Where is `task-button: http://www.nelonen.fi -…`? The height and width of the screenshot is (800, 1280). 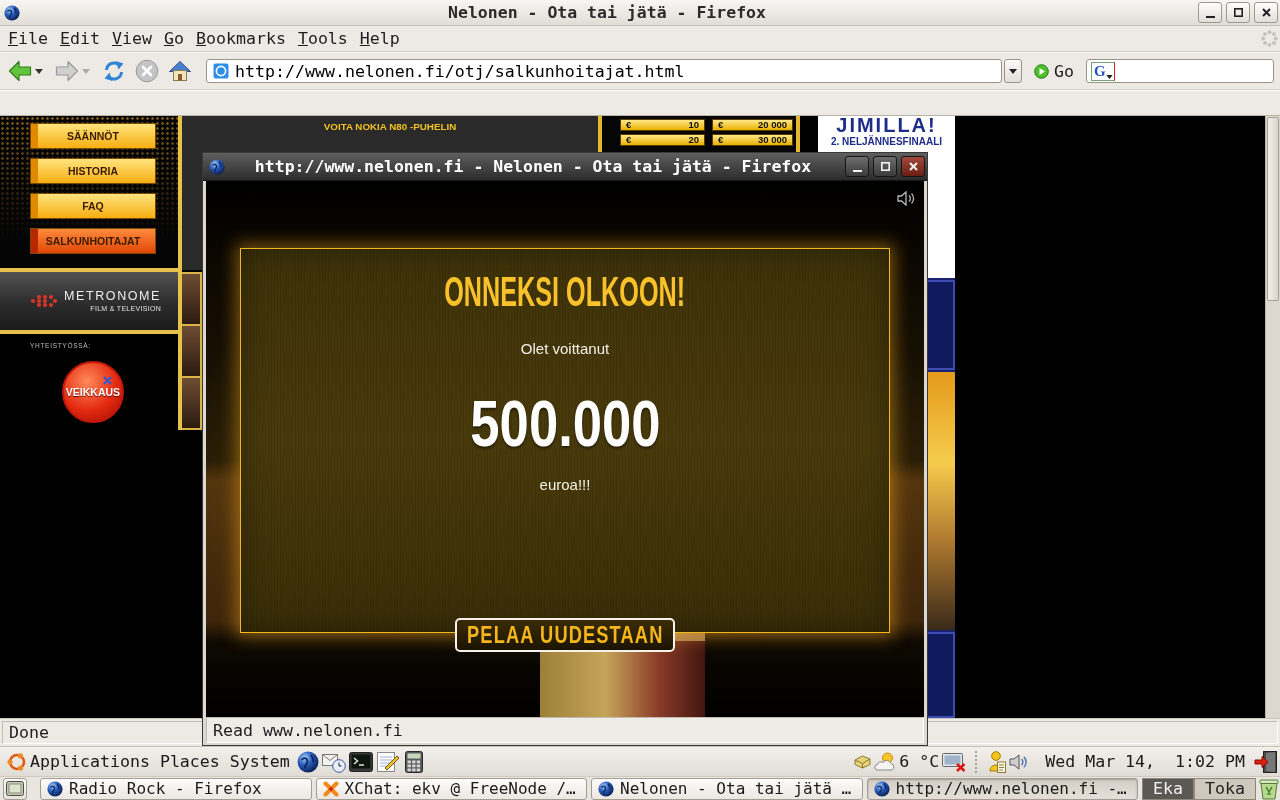 task-button: http://www.nelonen.fi -… is located at coordinates (1002, 788).